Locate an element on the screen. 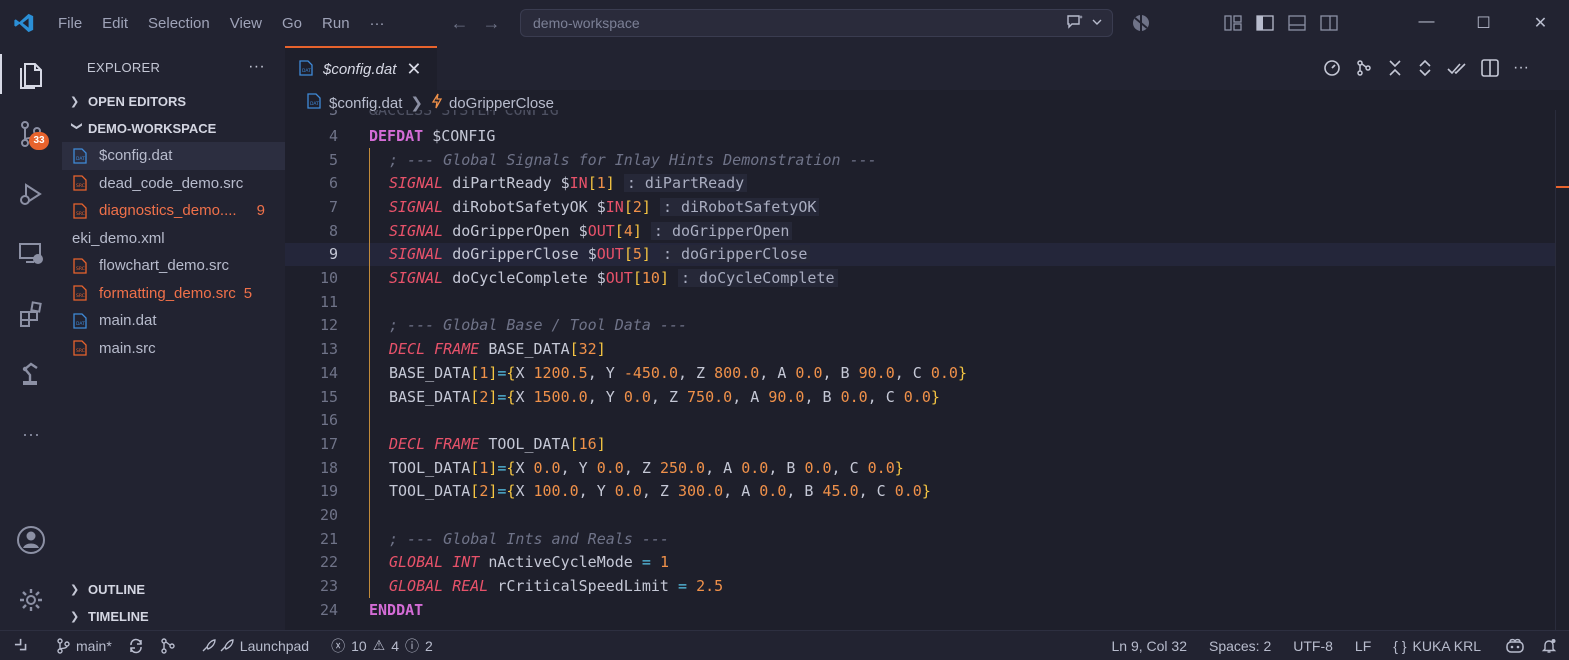 This screenshot has height=660, width=1569. info-count: 2 is located at coordinates (429, 645).